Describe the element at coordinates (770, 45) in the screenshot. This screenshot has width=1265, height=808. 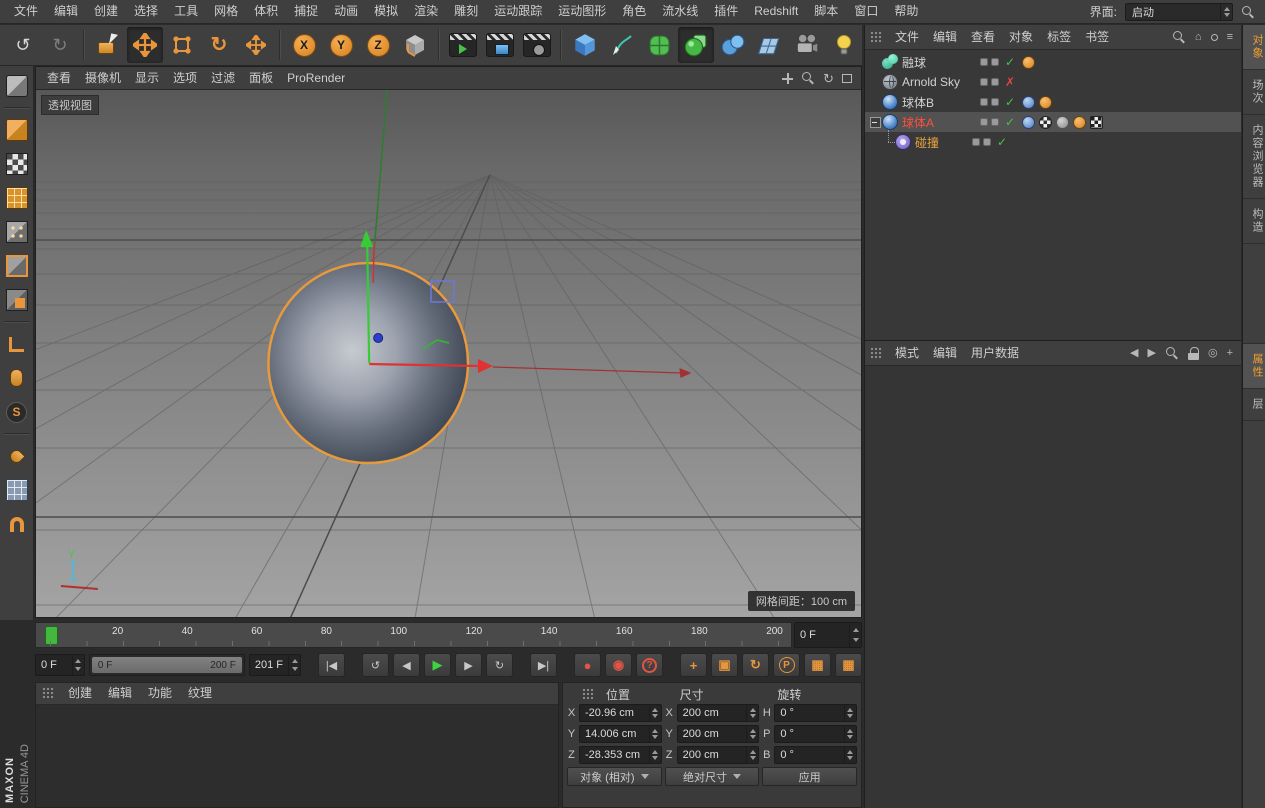
I see `volumes-button` at that location.